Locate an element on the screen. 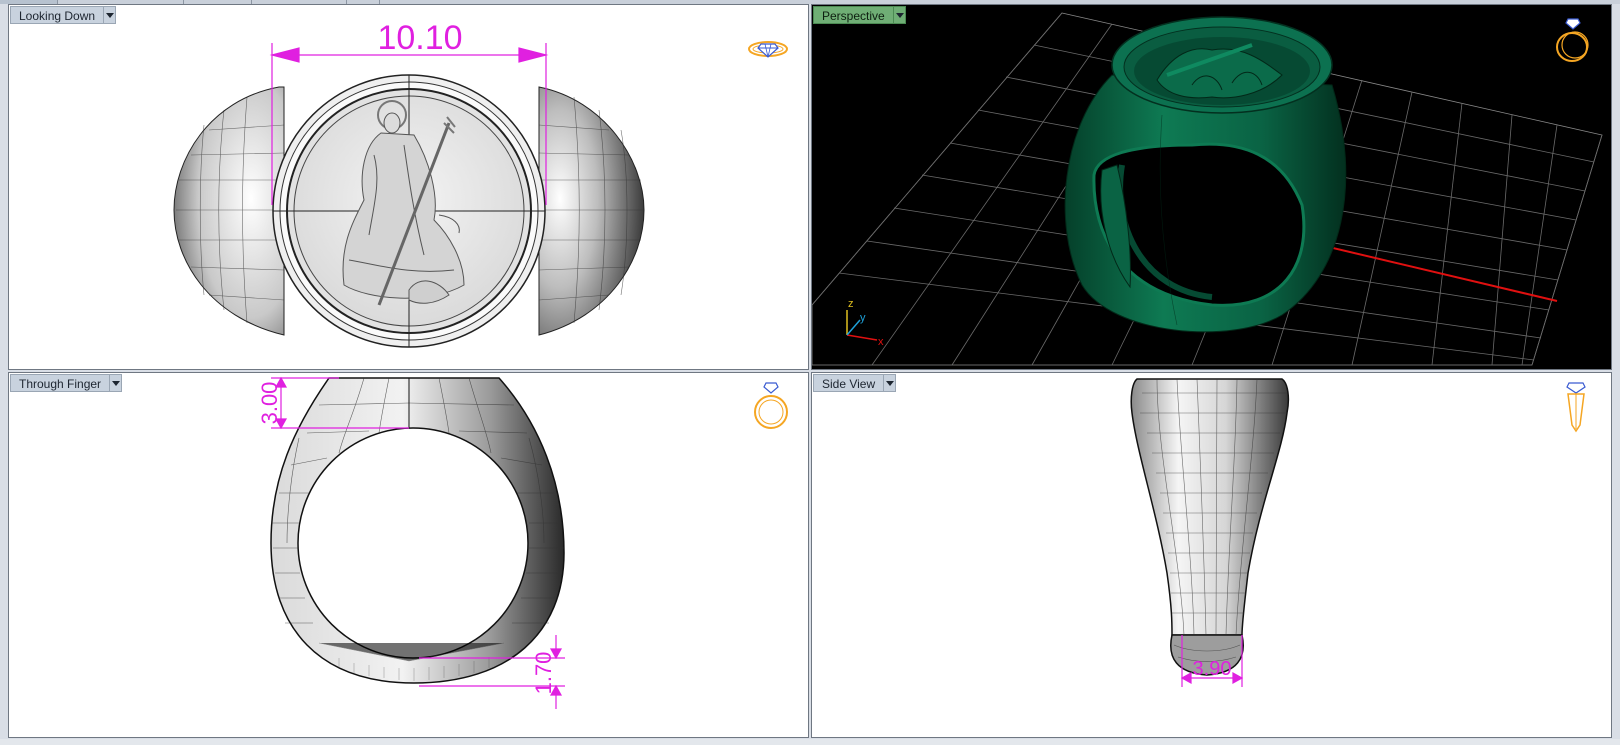 Image resolution: width=1620 pixels, height=745 pixels. dimension-label: 3.90 is located at coordinates (1212, 669).